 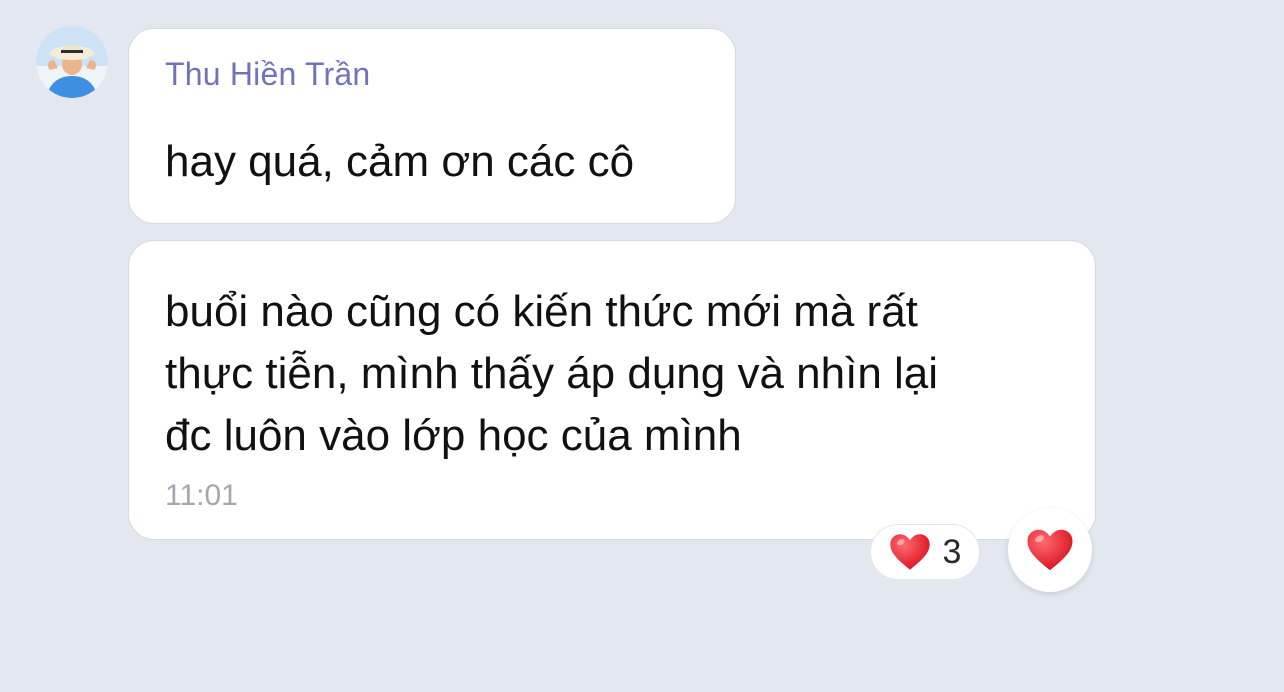 I want to click on sender-avatar, so click(x=72, y=62).